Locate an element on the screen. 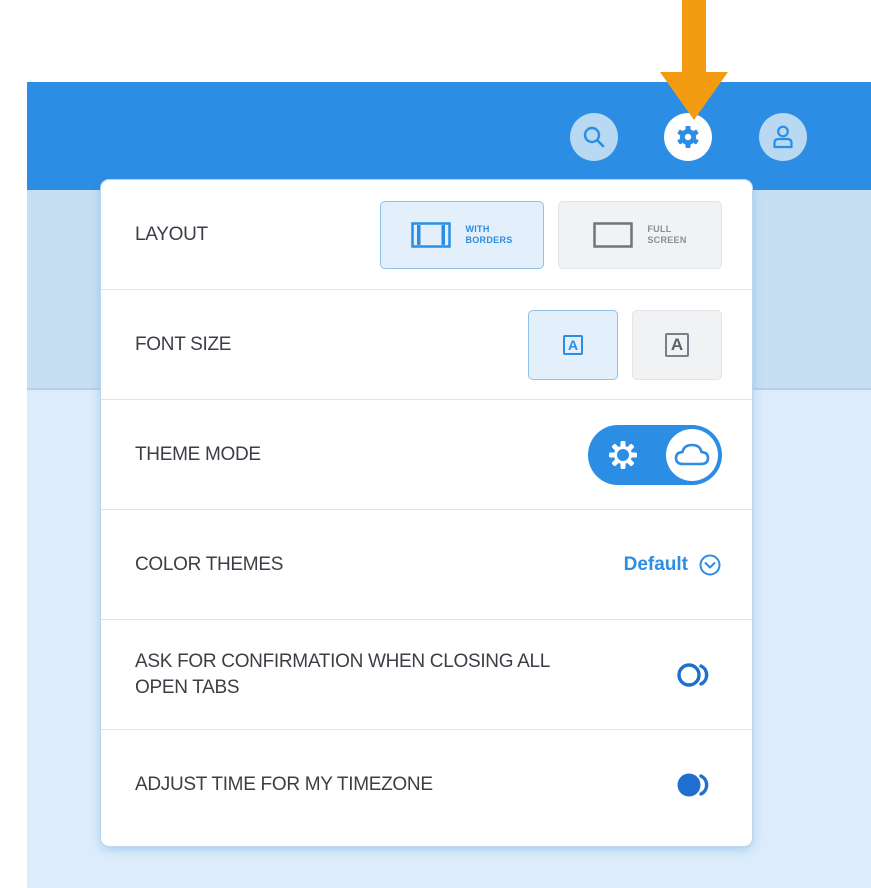 The width and height of the screenshot is (871, 888). layout-full-screen-option: FULL SCREEN is located at coordinates (640, 234).